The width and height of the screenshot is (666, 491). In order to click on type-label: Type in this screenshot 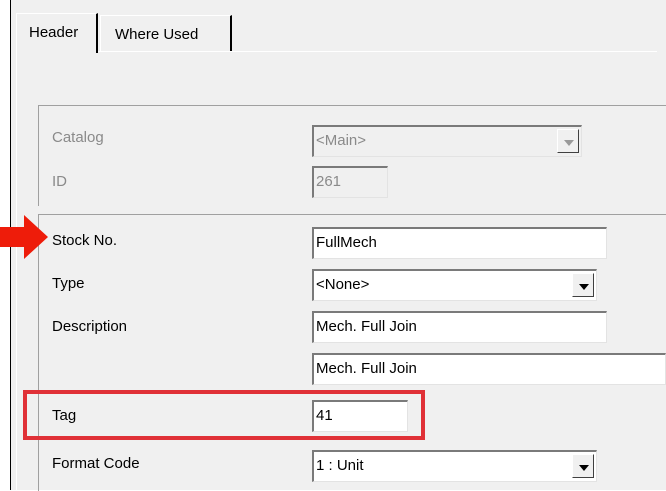, I will do `click(68, 283)`.